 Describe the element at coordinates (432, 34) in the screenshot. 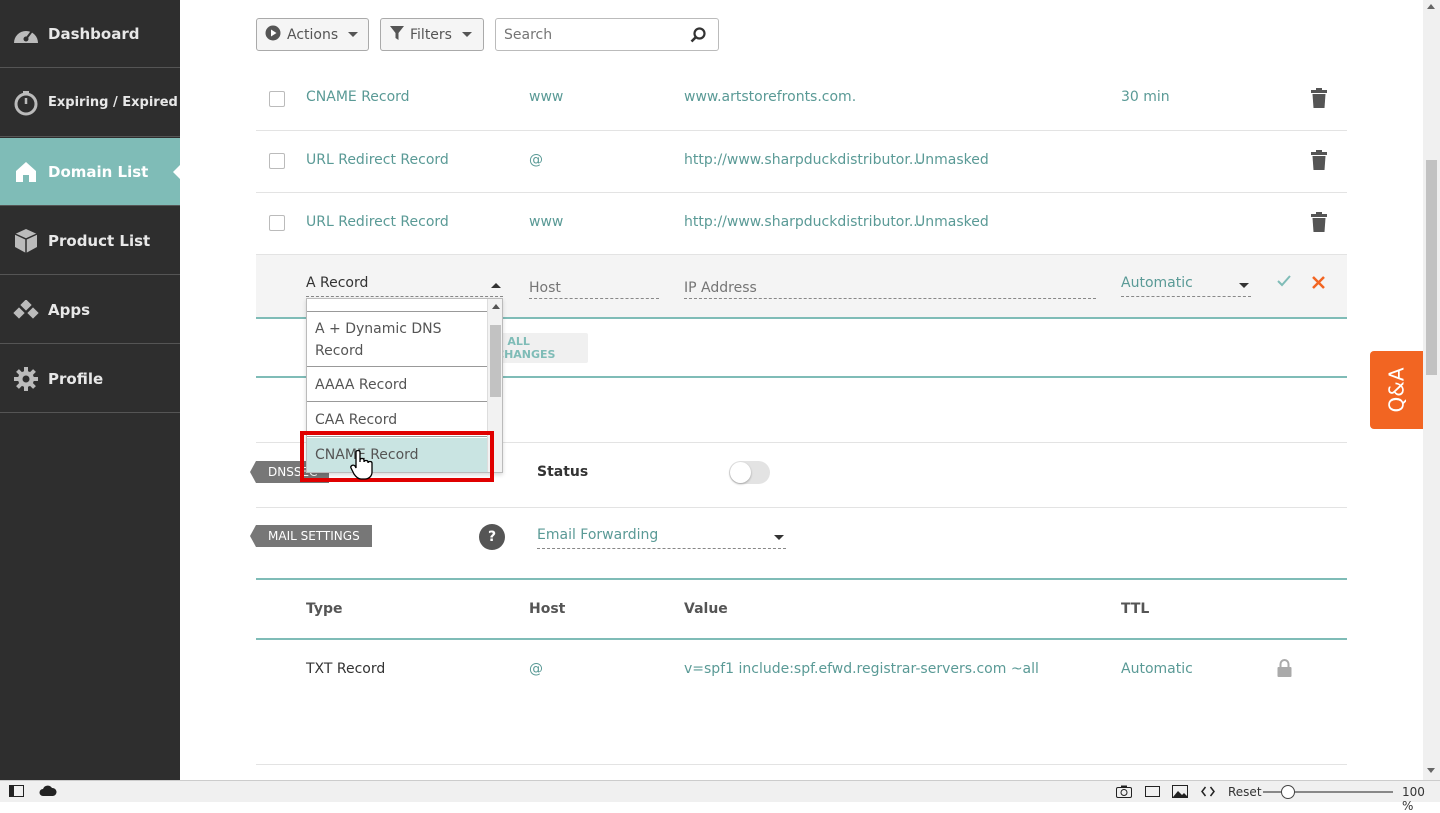

I see `filters-button: Filters` at that location.